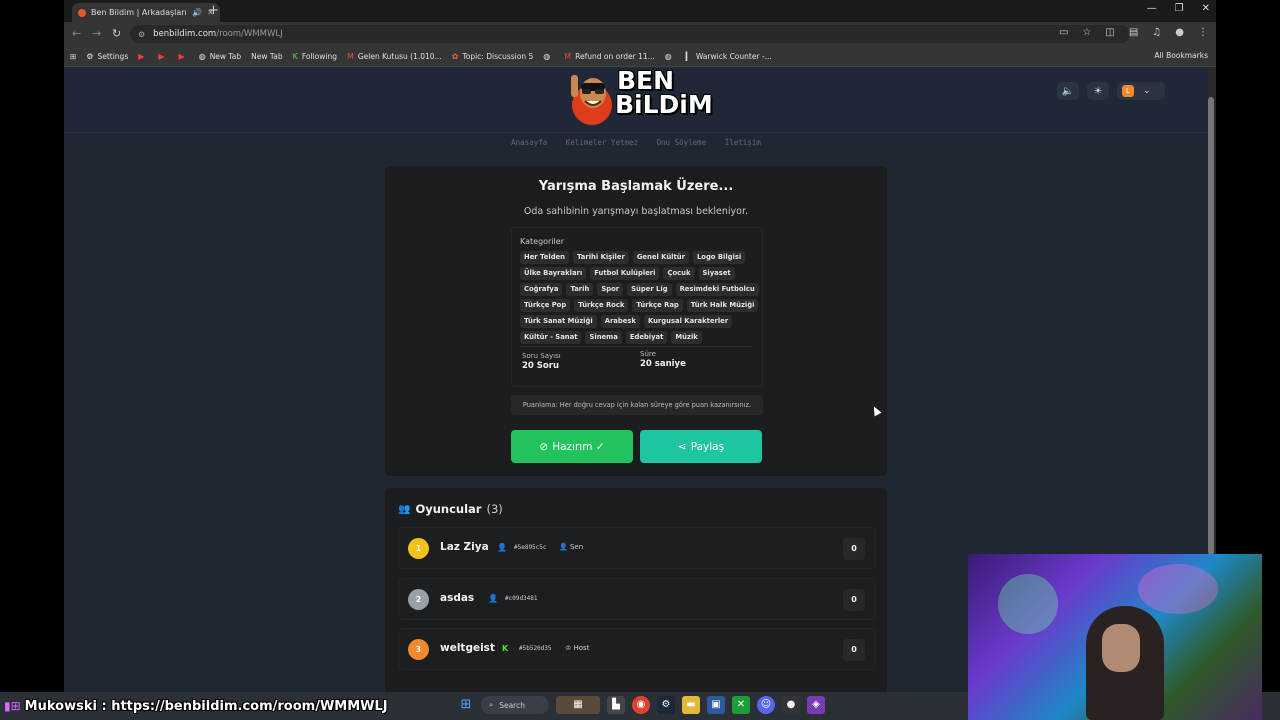 Image resolution: width=1280 pixels, height=720 pixels. Describe the element at coordinates (464, 547) in the screenshot. I see `player-name: Laz Ziya` at that location.